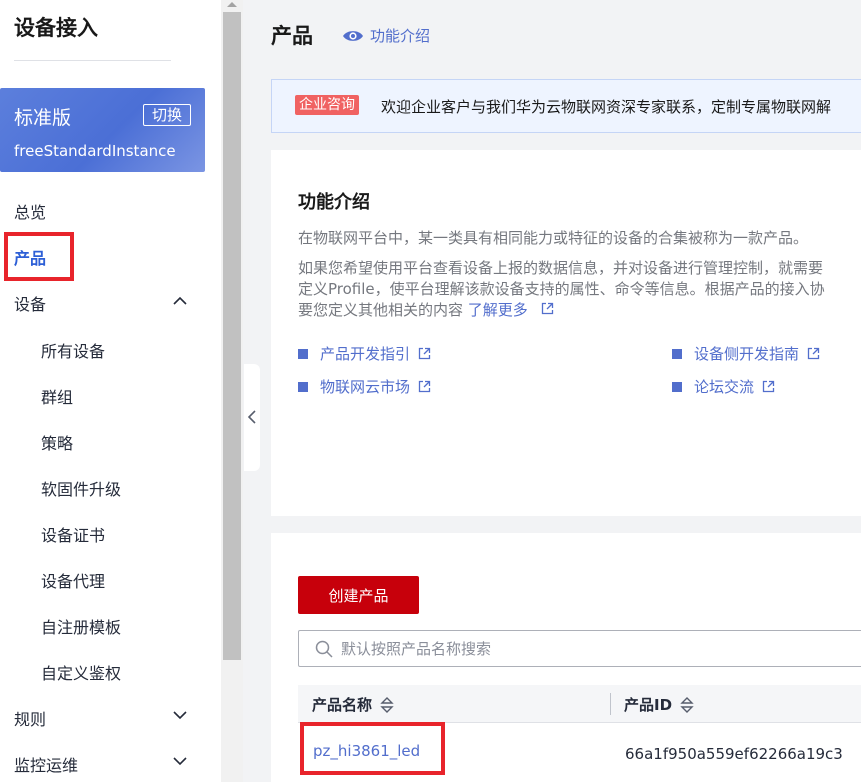 This screenshot has height=782, width=861. I want to click on link-label: 设备侧开发指南, so click(747, 354).